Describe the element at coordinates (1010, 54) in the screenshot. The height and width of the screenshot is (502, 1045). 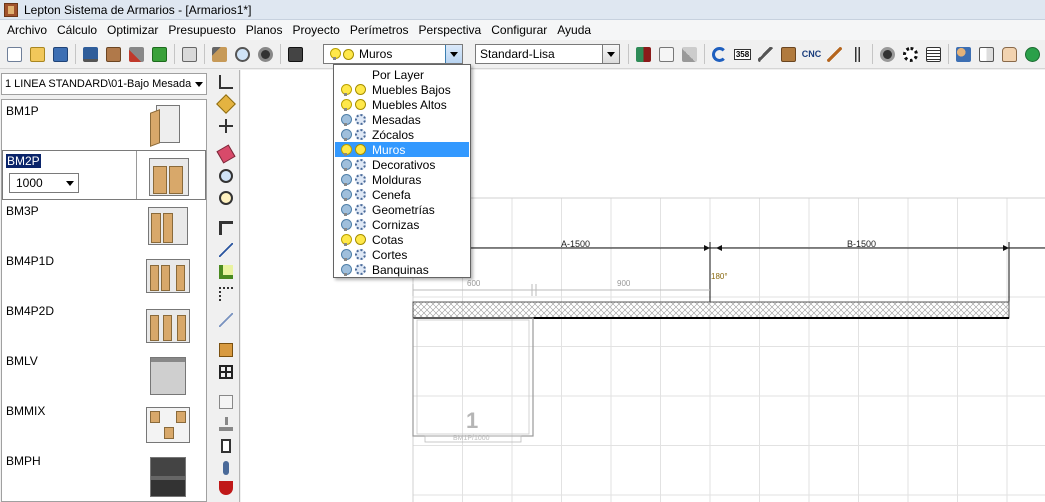
I see `hand-icon` at that location.